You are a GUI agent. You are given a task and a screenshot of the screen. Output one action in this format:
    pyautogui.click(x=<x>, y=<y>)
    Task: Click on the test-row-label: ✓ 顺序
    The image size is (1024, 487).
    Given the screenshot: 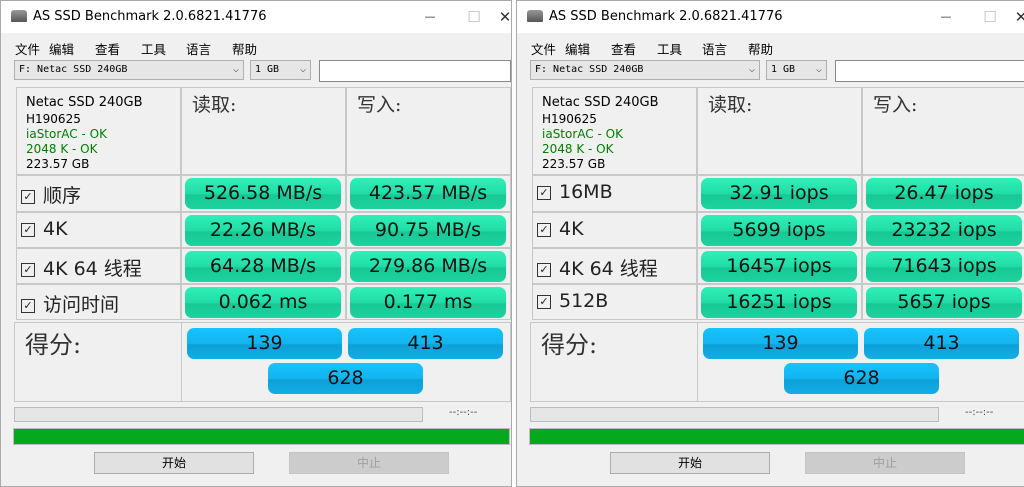 What is the action you would take?
    pyautogui.click(x=98, y=193)
    